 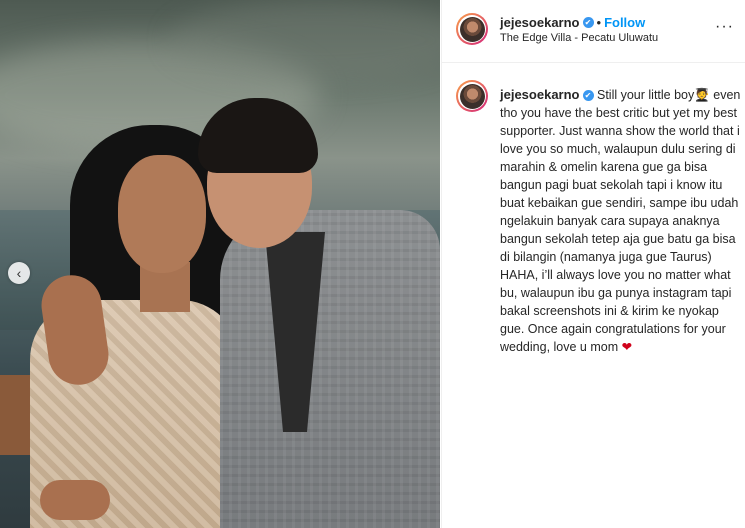 I want to click on follow-button: Follow, so click(x=624, y=22).